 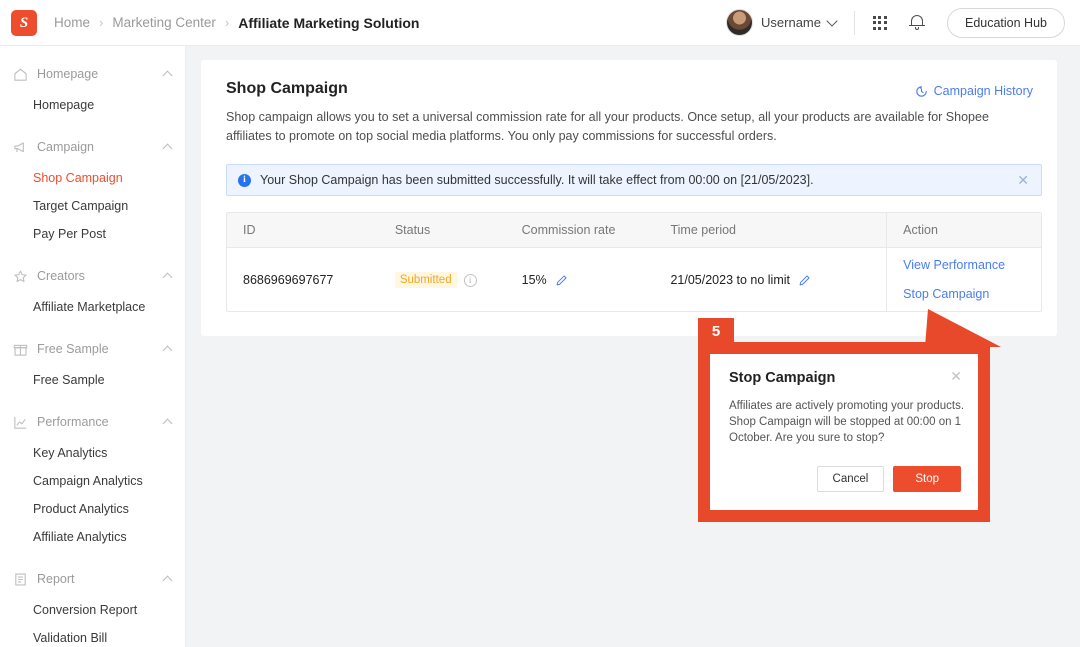 What do you see at coordinates (92, 579) in the screenshot?
I see `sidebar-group-report: Report` at bounding box center [92, 579].